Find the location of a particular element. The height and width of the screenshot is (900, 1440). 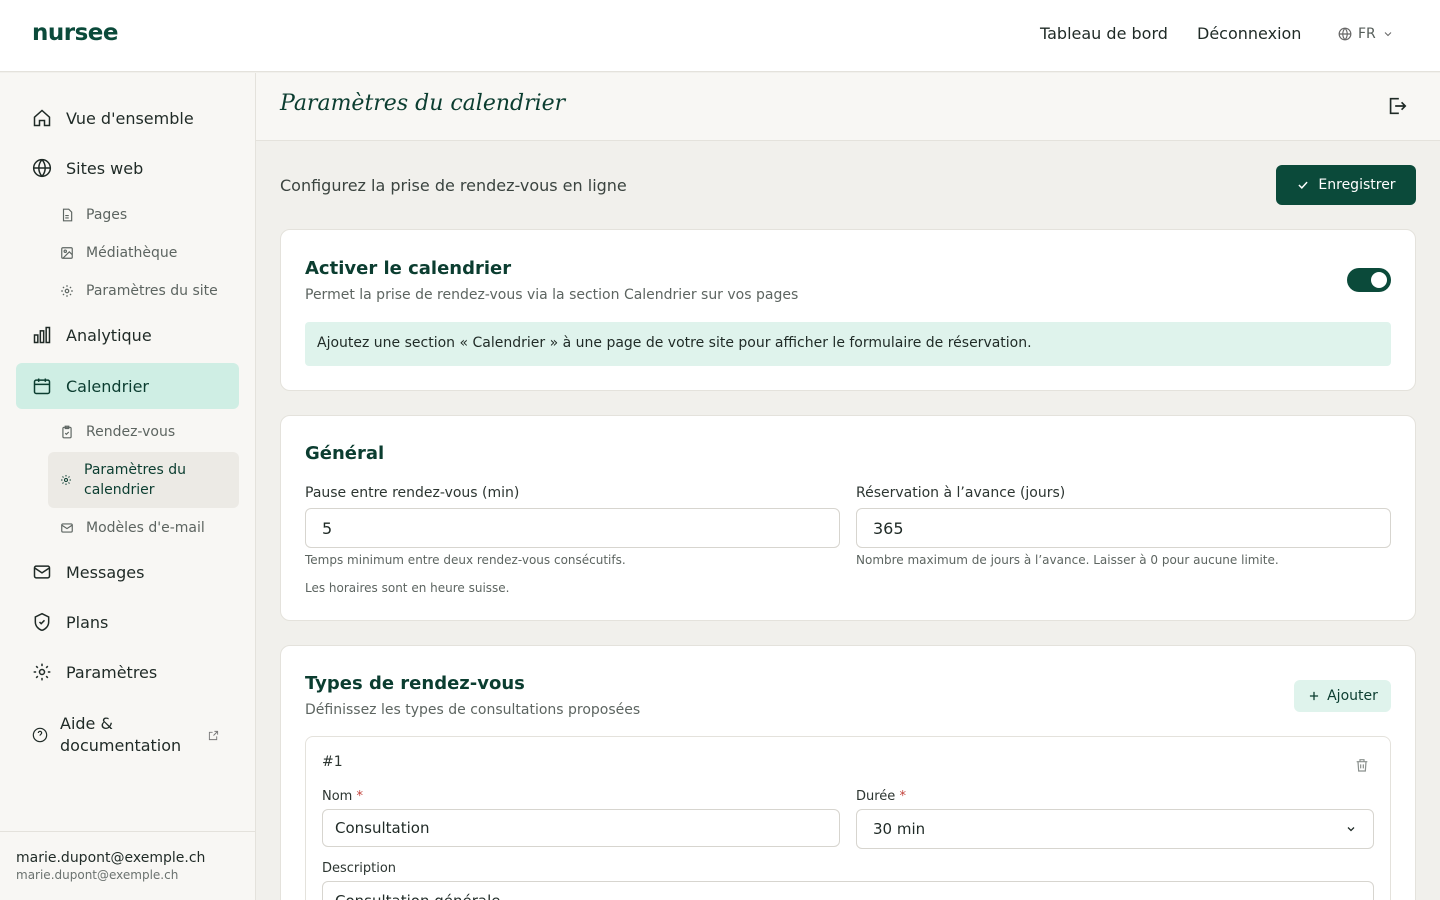

pause-label: Pause entre rendez-vous (min) is located at coordinates (412, 493).